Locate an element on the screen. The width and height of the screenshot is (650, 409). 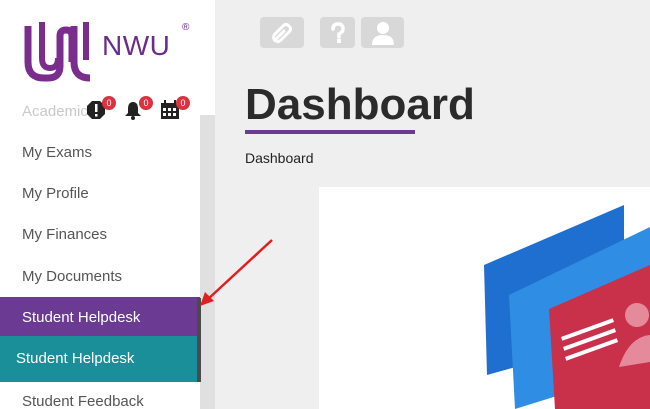
sidebar-item-my-documents: My Documents is located at coordinates (100, 276).